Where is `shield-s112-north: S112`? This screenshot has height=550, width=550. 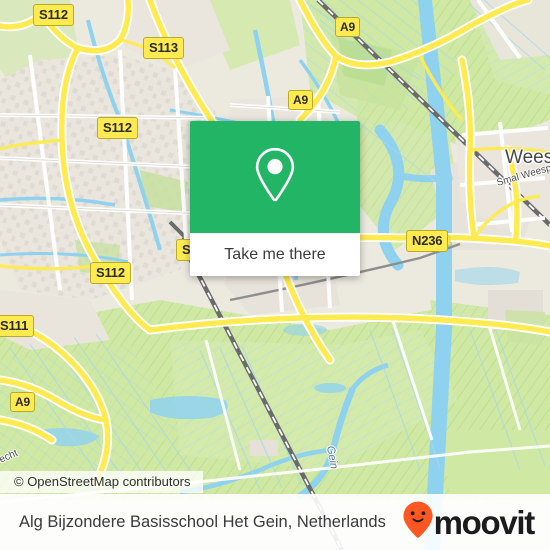
shield-s112-north: S112 is located at coordinates (53, 15).